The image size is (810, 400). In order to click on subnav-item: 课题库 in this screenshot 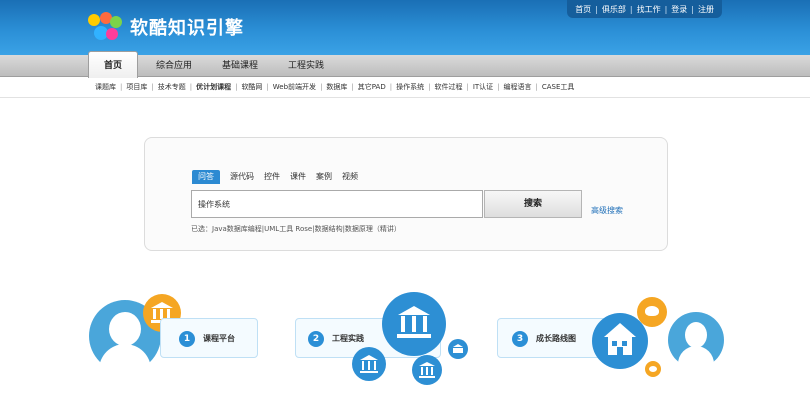, I will do `click(105, 87)`.